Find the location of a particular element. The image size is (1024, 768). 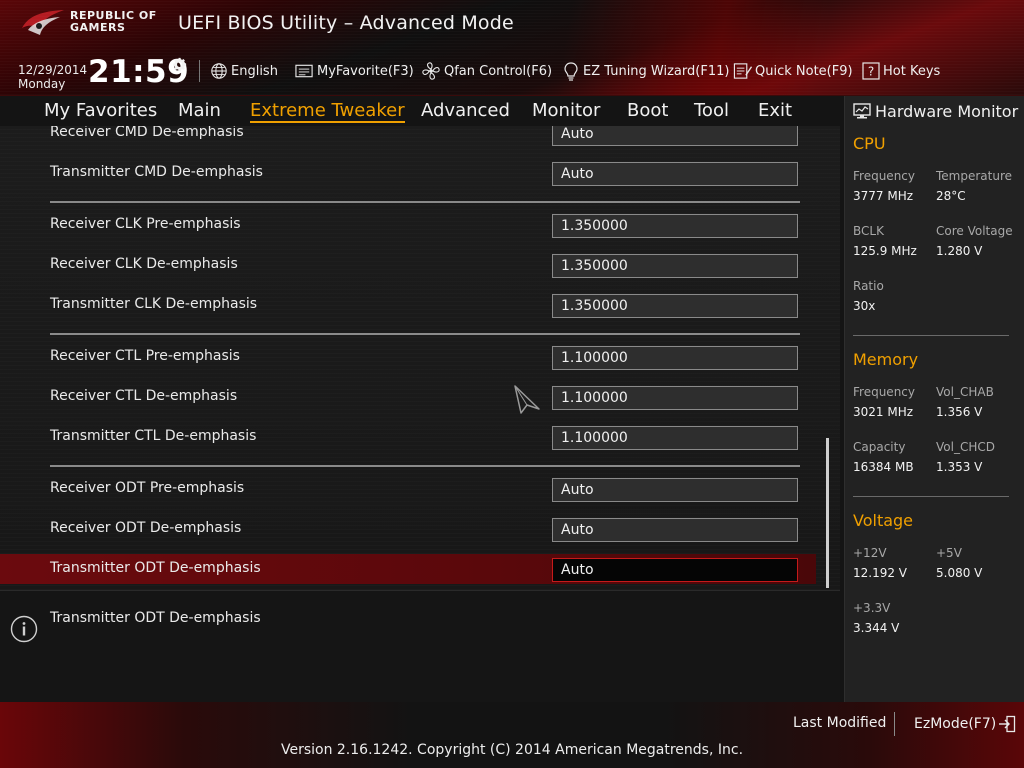

memory-frequency-value: 3021 MHz is located at coordinates (883, 412).